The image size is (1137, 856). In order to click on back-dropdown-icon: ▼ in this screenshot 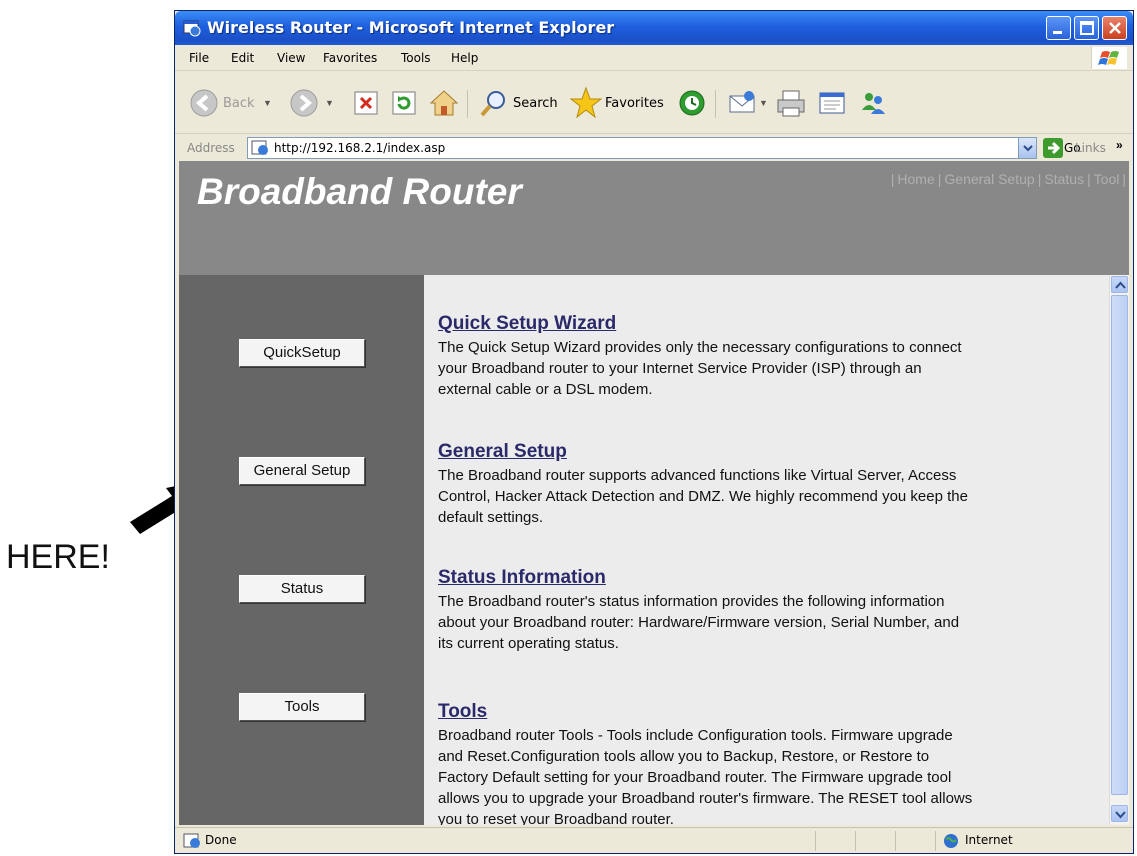, I will do `click(267, 103)`.